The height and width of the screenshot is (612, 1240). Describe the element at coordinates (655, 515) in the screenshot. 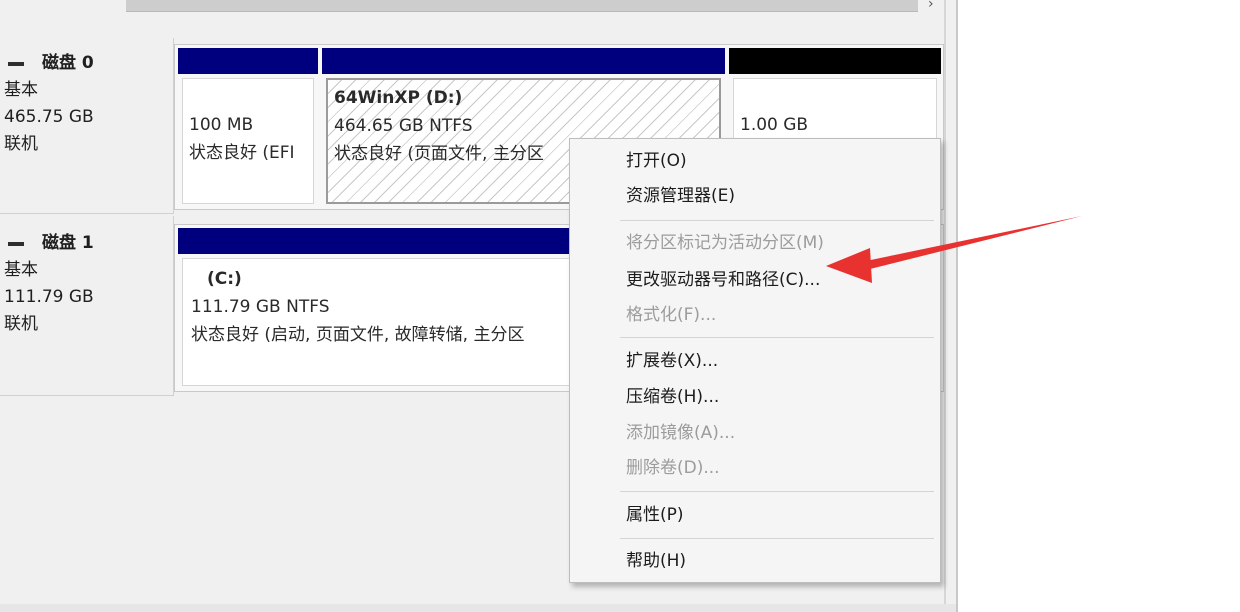

I see `menu-item-properties: 属性(P)` at that location.